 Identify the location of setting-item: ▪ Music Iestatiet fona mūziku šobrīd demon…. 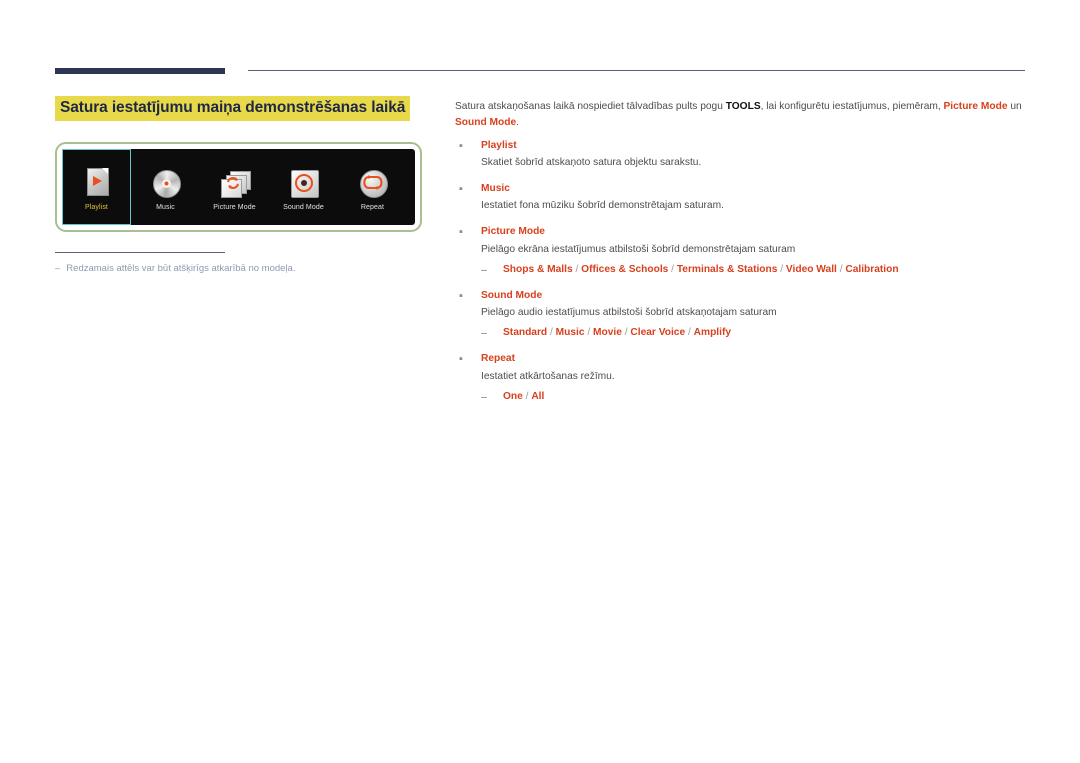
(741, 197).